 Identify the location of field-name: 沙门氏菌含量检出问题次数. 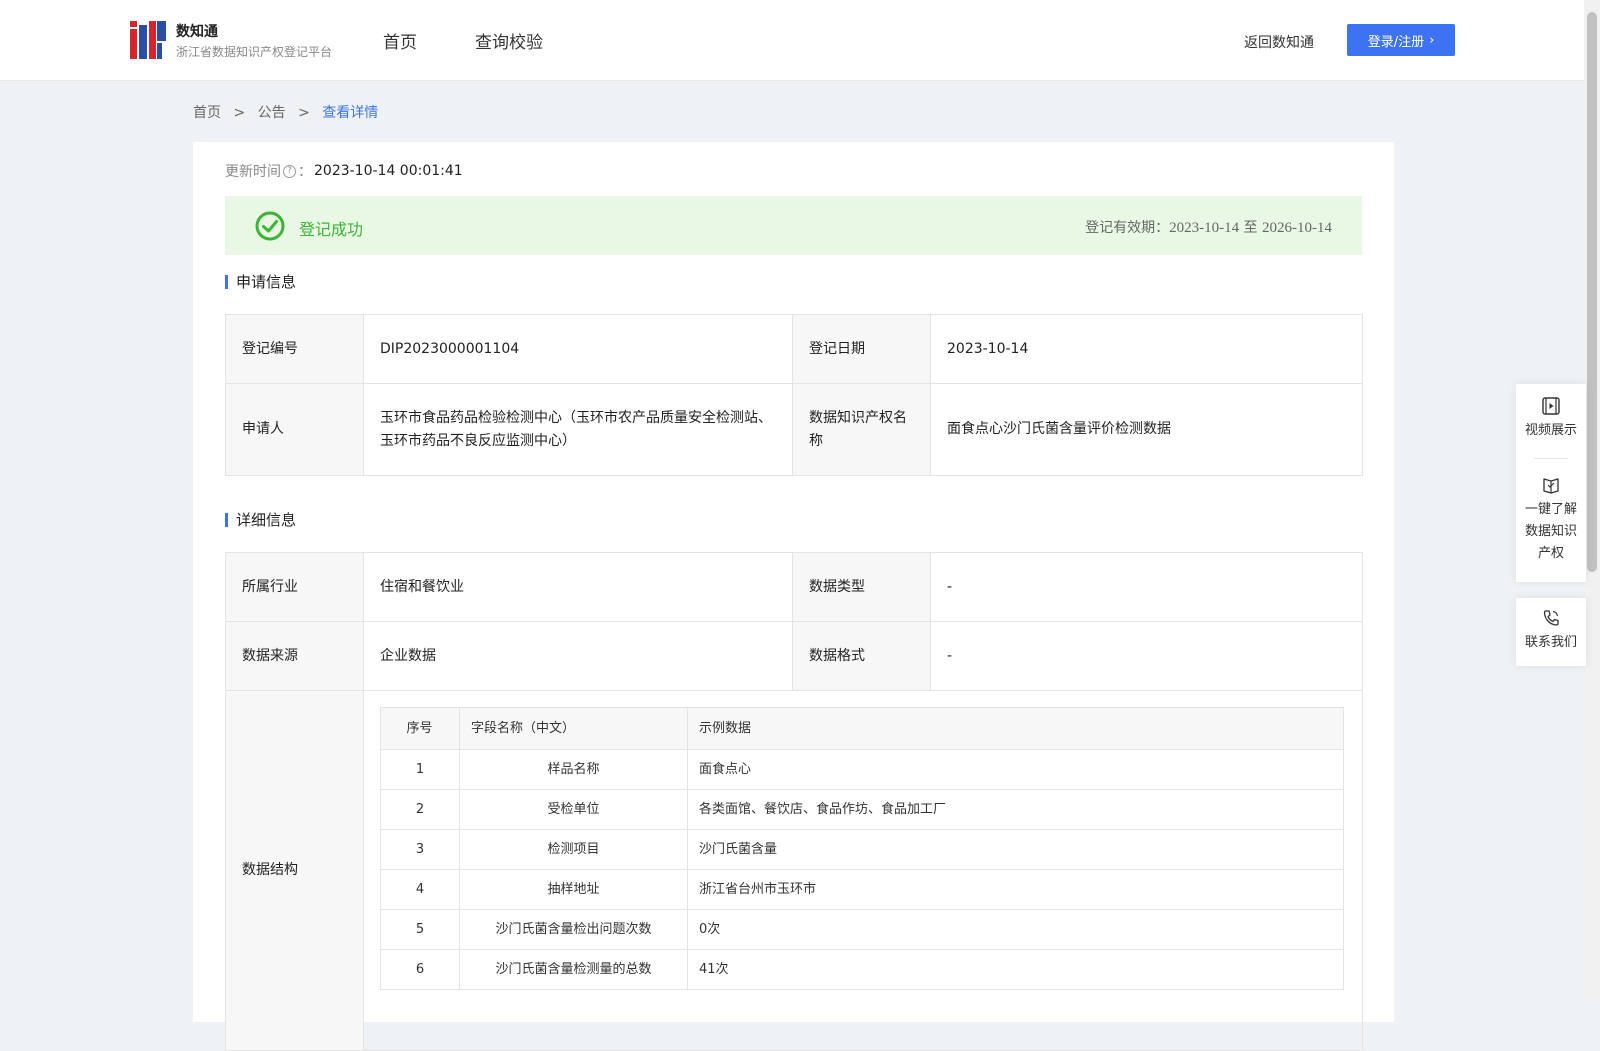
(573, 929).